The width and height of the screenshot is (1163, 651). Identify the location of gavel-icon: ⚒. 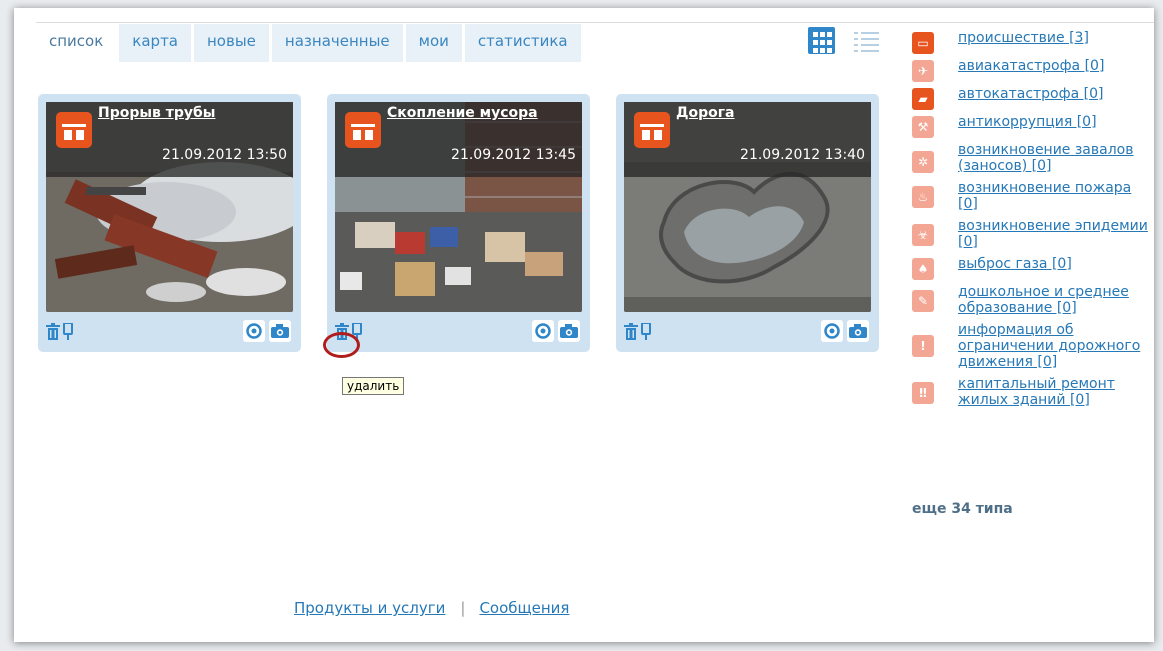
(923, 127).